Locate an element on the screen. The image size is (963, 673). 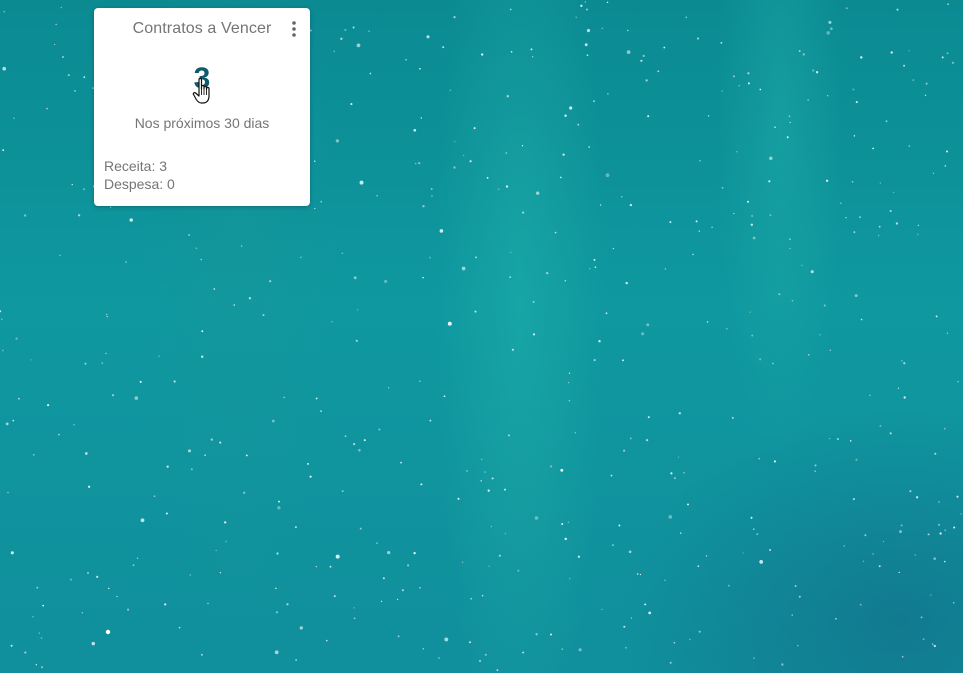
contracts-count-link: 3 is located at coordinates (202, 79).